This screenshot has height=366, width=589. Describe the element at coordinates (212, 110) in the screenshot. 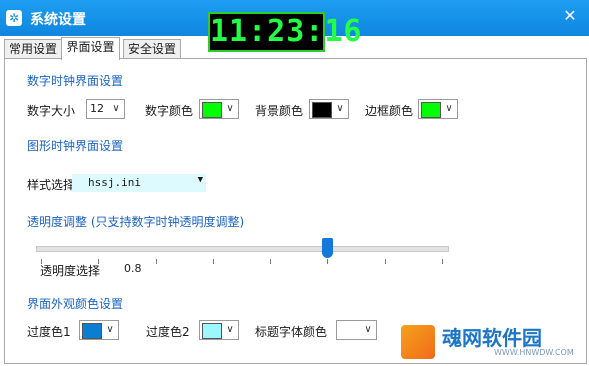

I see `digit-color-swatch` at that location.